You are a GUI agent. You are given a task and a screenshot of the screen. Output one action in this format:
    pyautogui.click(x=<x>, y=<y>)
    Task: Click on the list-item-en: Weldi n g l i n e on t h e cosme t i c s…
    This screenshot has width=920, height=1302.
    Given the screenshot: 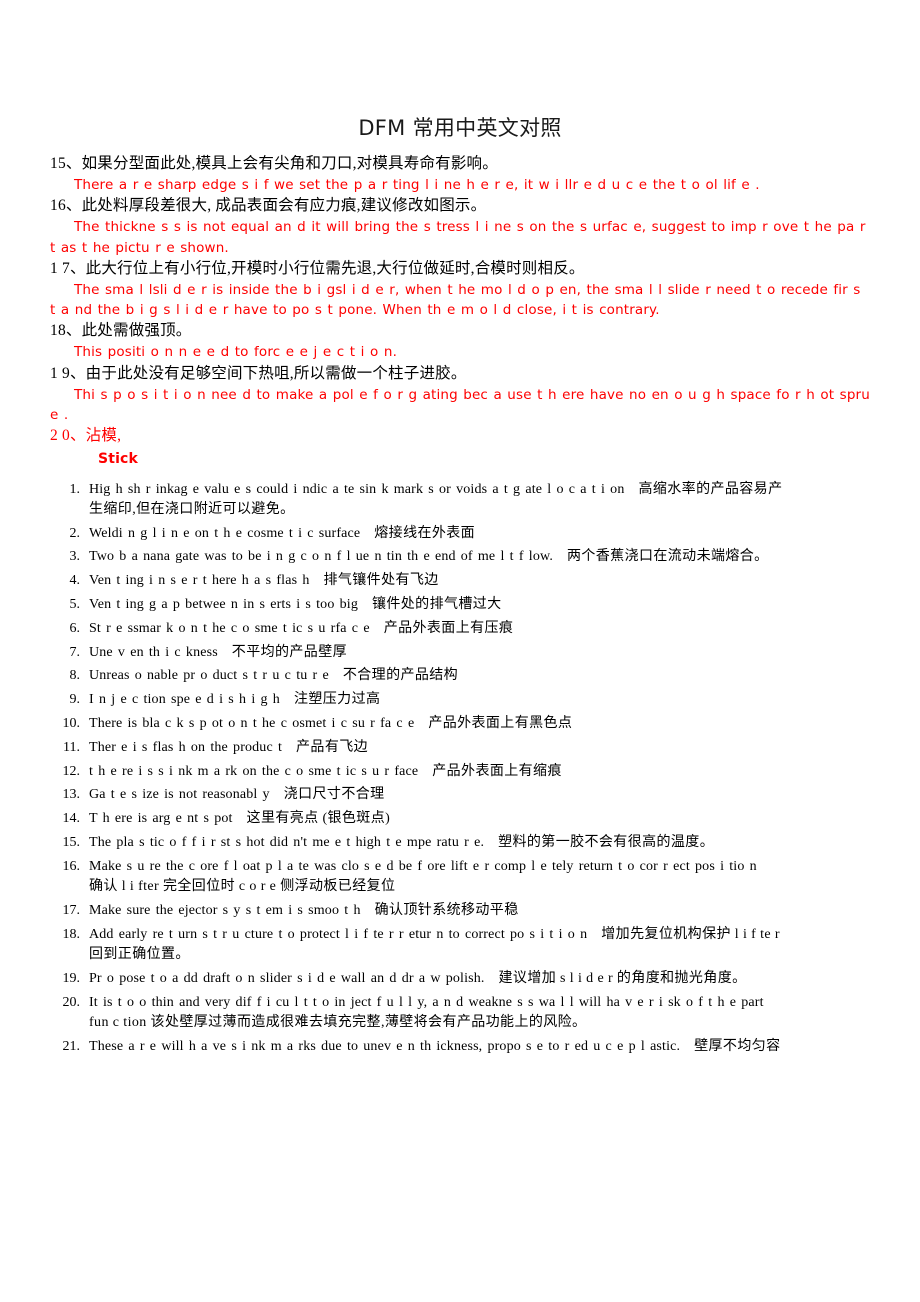 What is the action you would take?
    pyautogui.click(x=225, y=533)
    